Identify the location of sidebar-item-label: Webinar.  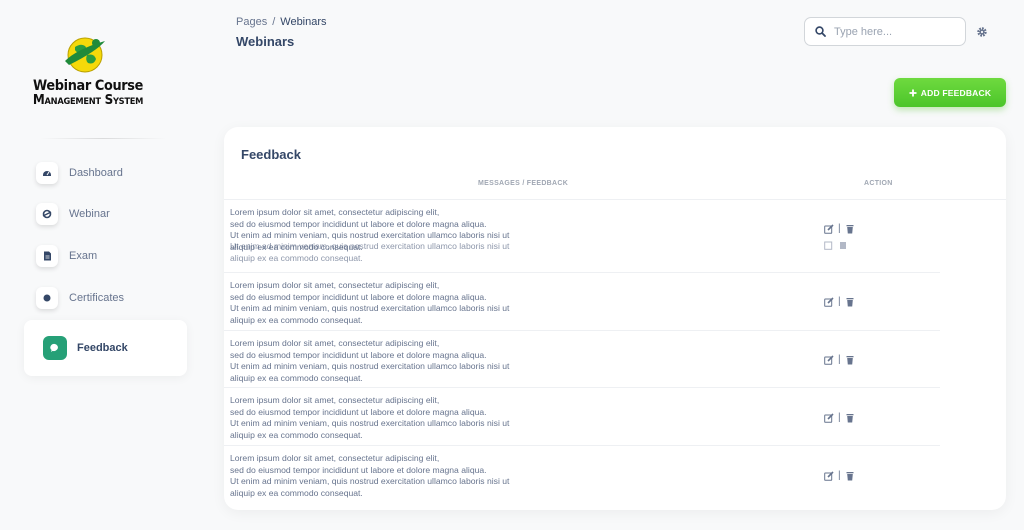
(89, 214).